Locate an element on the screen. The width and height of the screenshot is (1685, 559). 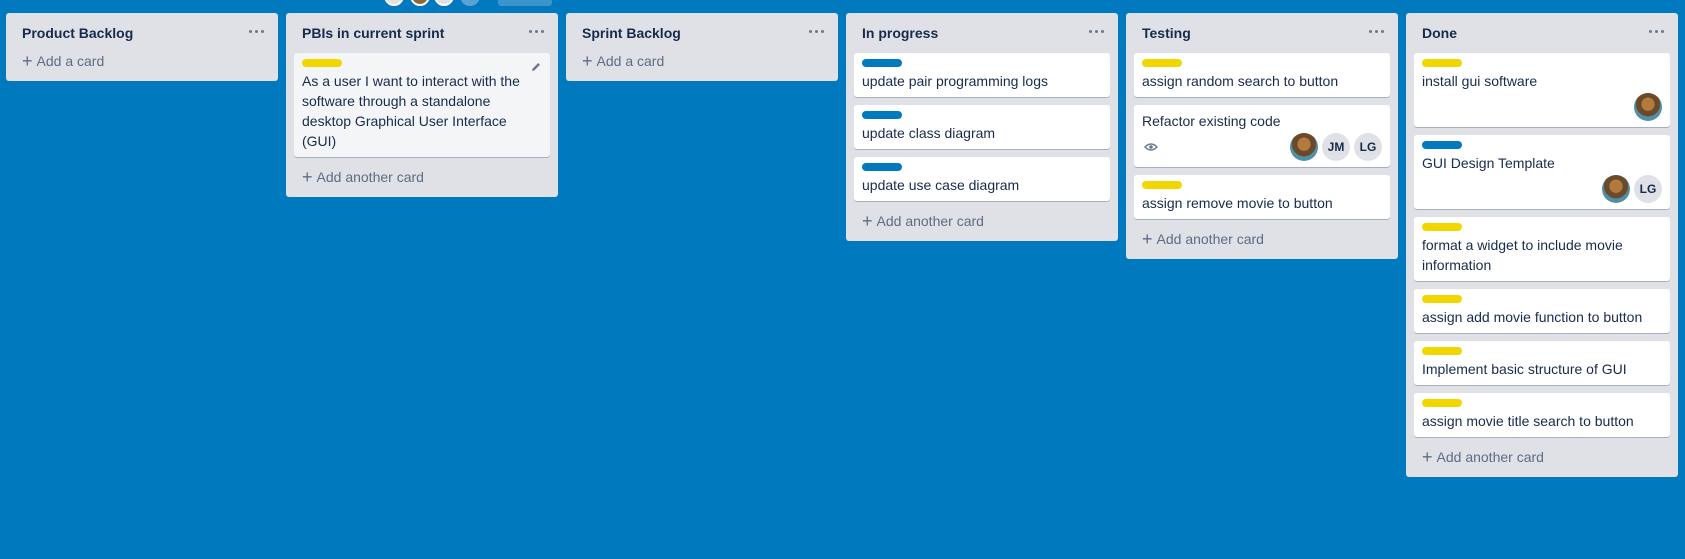
card-members: JM LG is located at coordinates (1336, 147).